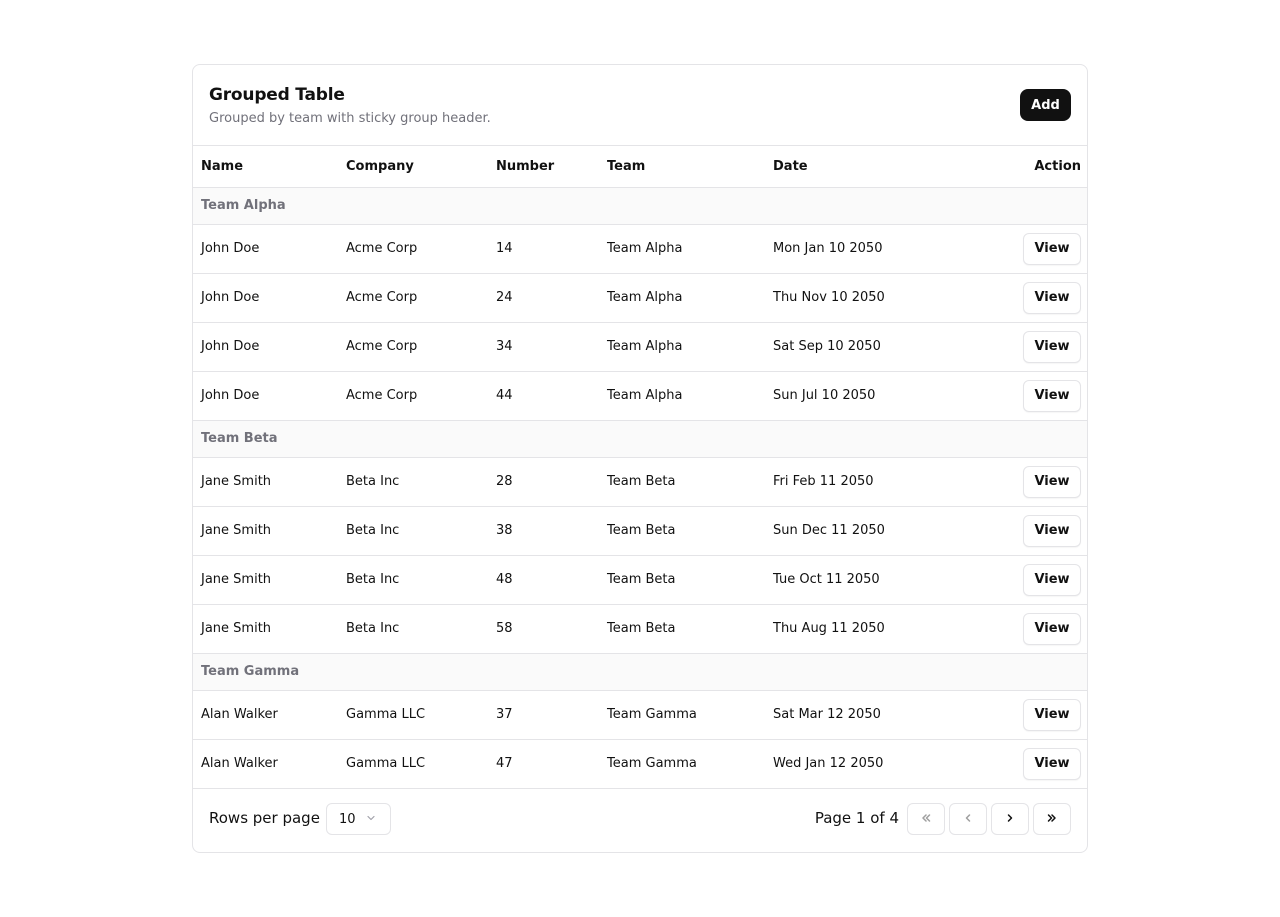 Image resolution: width=1280 pixels, height=917 pixels. Describe the element at coordinates (347, 819) in the screenshot. I see `rows-per-page-value: 10` at that location.